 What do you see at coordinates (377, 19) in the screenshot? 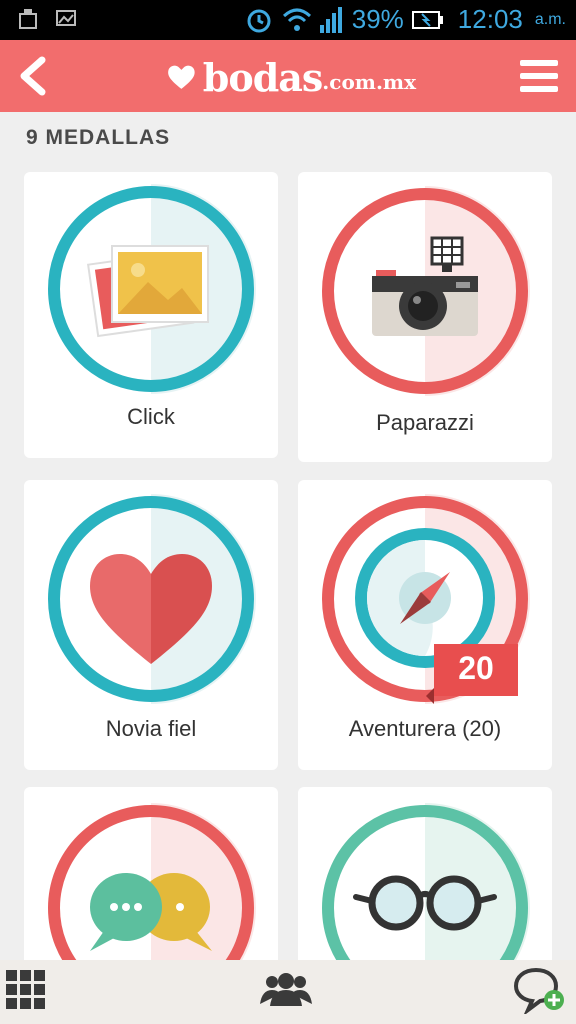
I see `battery-percent: 39%` at bounding box center [377, 19].